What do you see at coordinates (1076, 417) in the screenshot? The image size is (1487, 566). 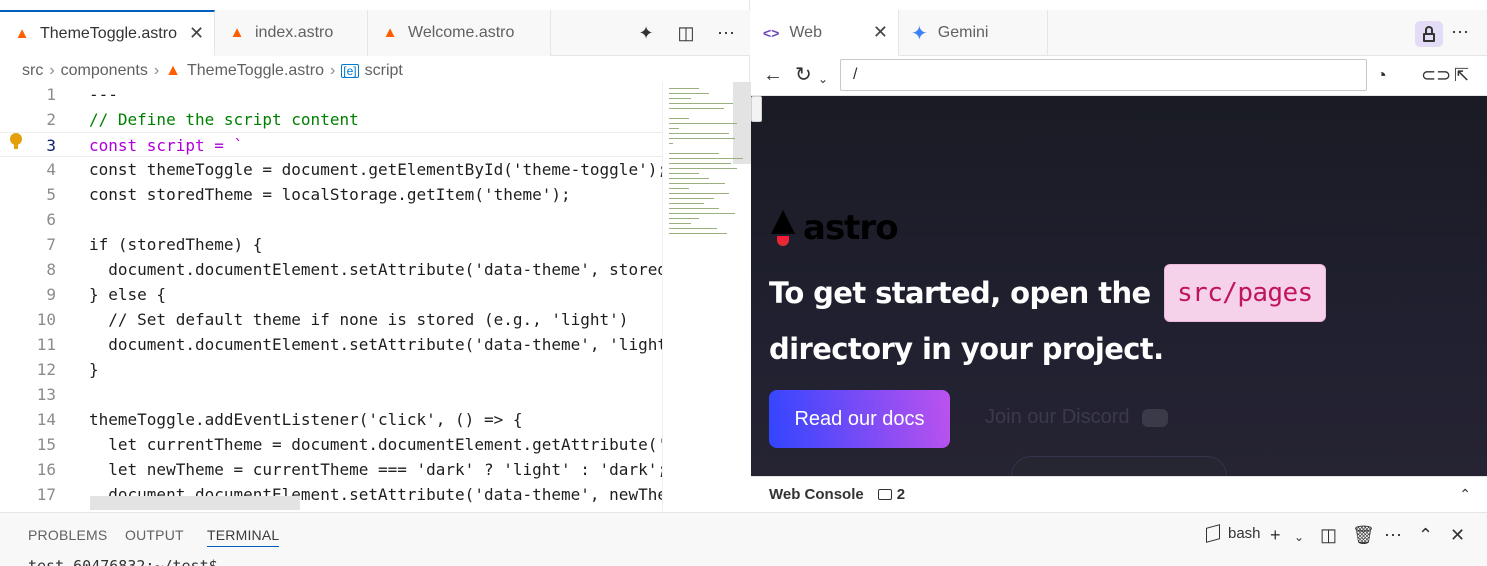 I see `discord-link: Join our Discord` at bounding box center [1076, 417].